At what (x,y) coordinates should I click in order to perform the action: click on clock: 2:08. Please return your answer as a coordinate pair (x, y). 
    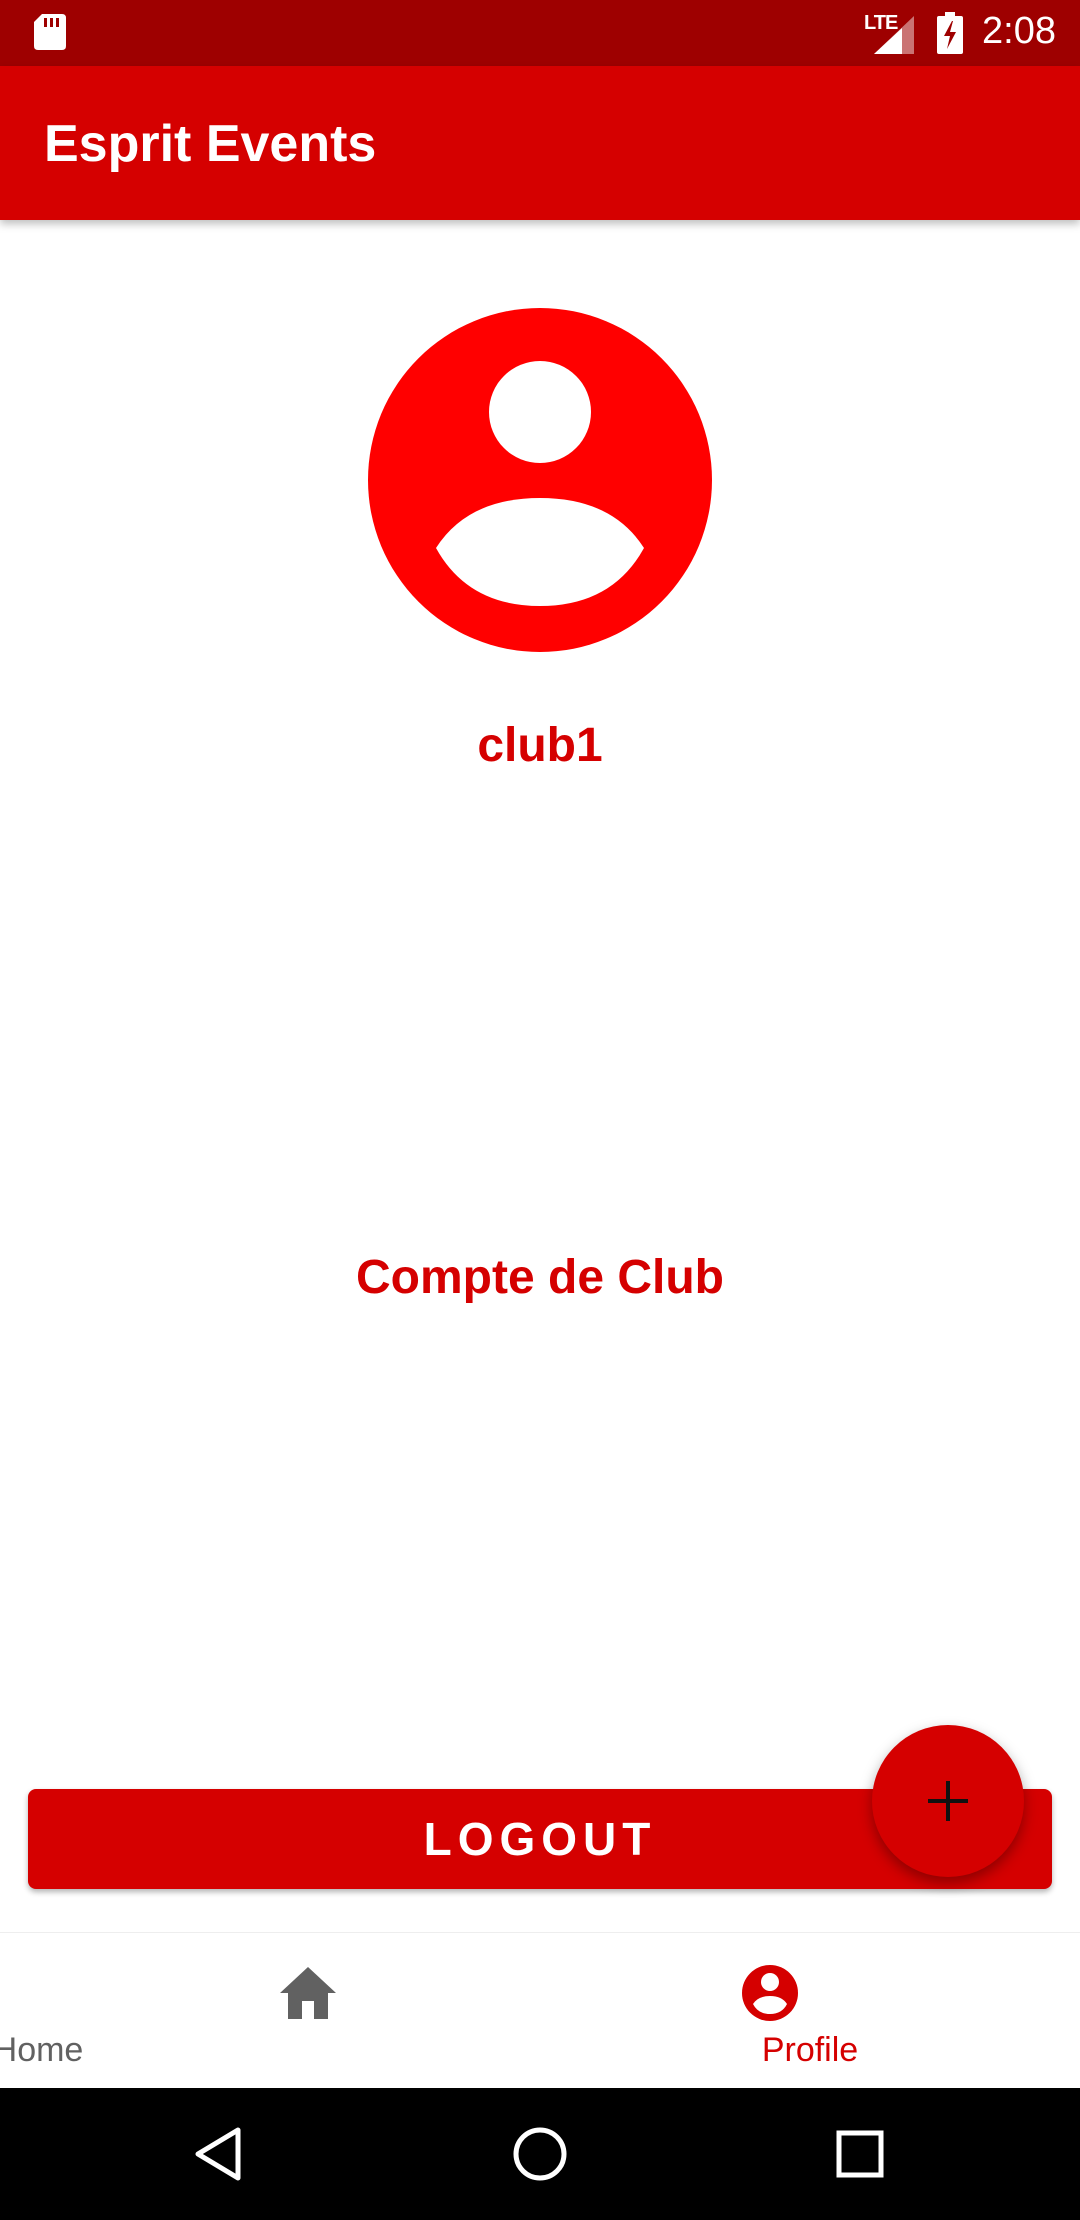
    Looking at the image, I should click on (1019, 31).